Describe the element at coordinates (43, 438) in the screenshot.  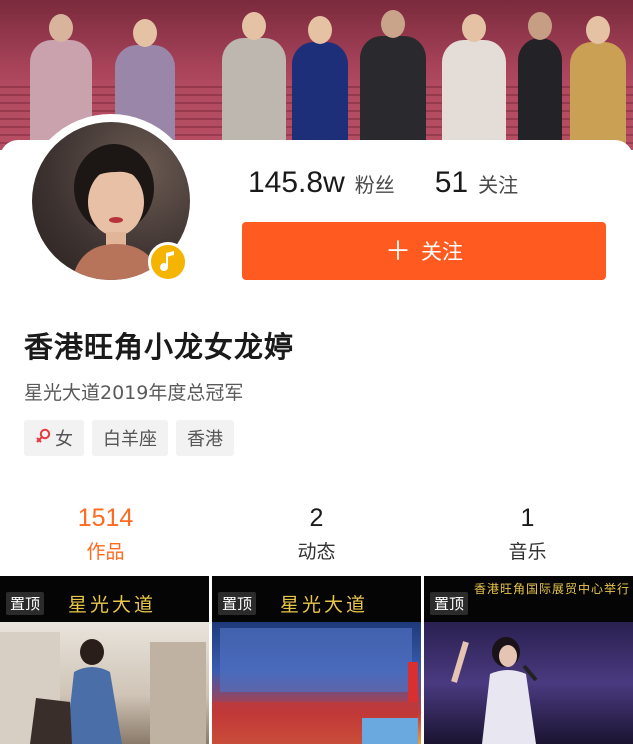
I see `female-icon` at that location.